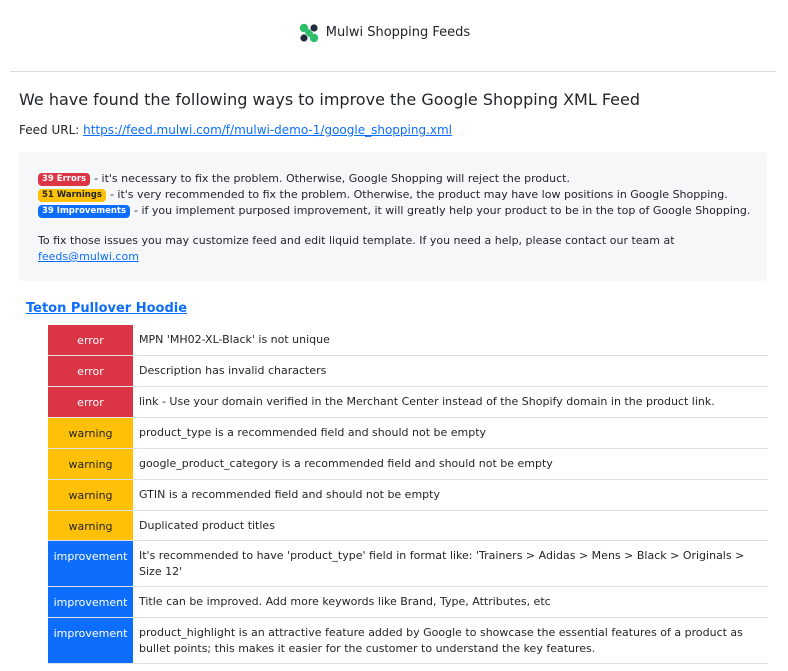 The width and height of the screenshot is (788, 671). I want to click on issue-message: Duplicated product titles, so click(207, 525).